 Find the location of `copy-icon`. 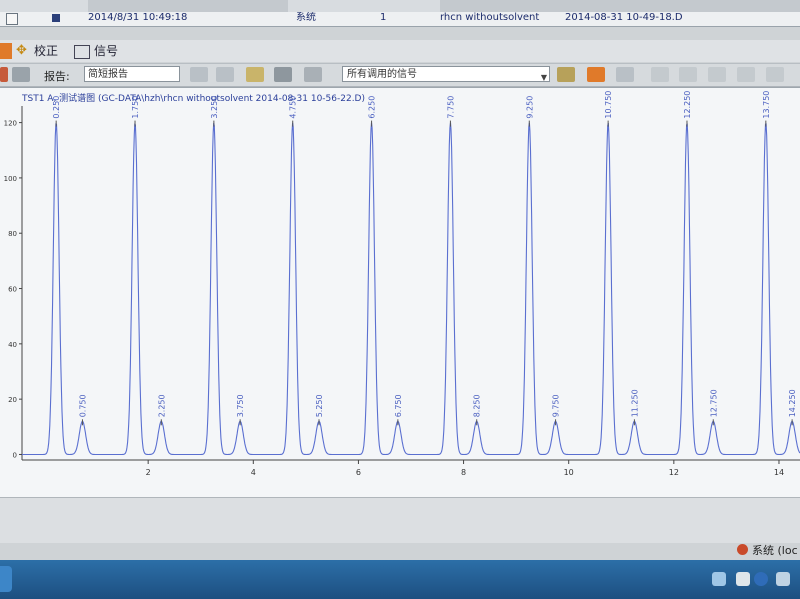

copy-icon is located at coordinates (255, 74).